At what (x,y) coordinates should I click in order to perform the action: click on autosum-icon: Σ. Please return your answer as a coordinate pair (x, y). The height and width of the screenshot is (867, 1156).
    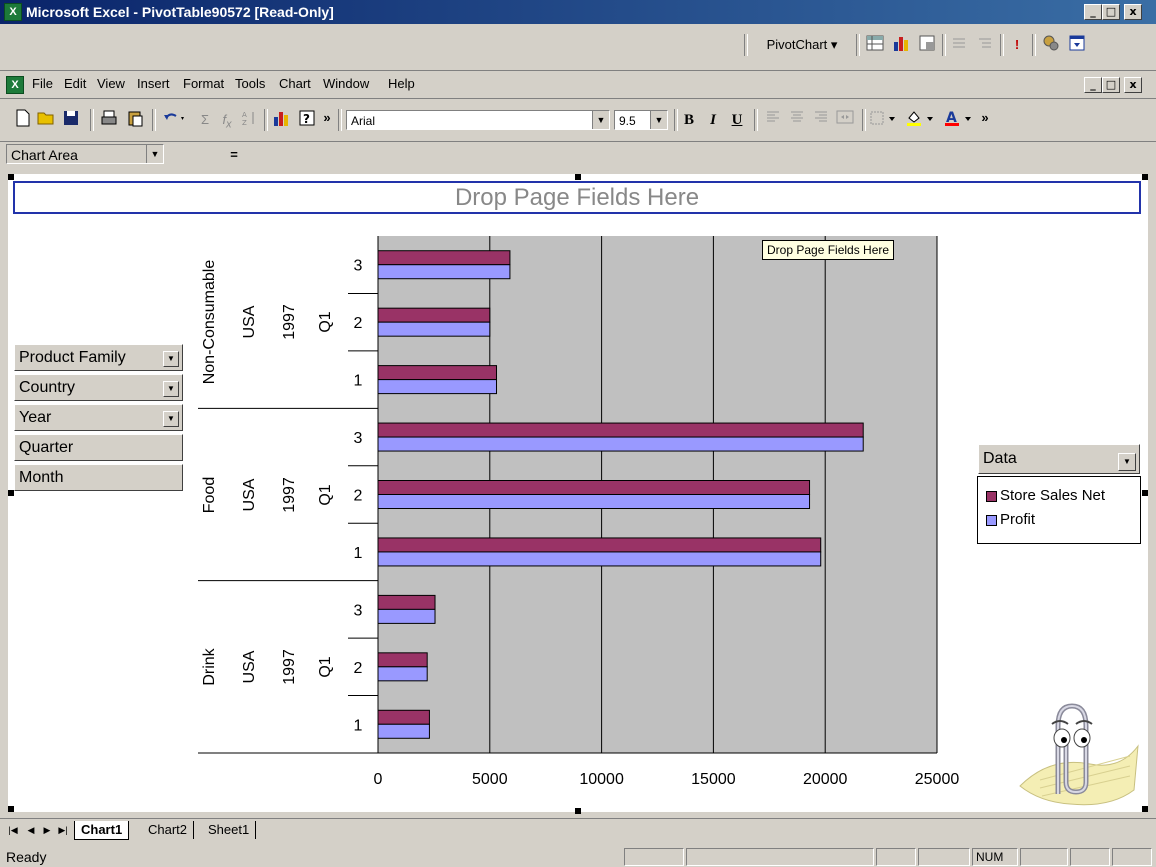
    Looking at the image, I should click on (205, 120).